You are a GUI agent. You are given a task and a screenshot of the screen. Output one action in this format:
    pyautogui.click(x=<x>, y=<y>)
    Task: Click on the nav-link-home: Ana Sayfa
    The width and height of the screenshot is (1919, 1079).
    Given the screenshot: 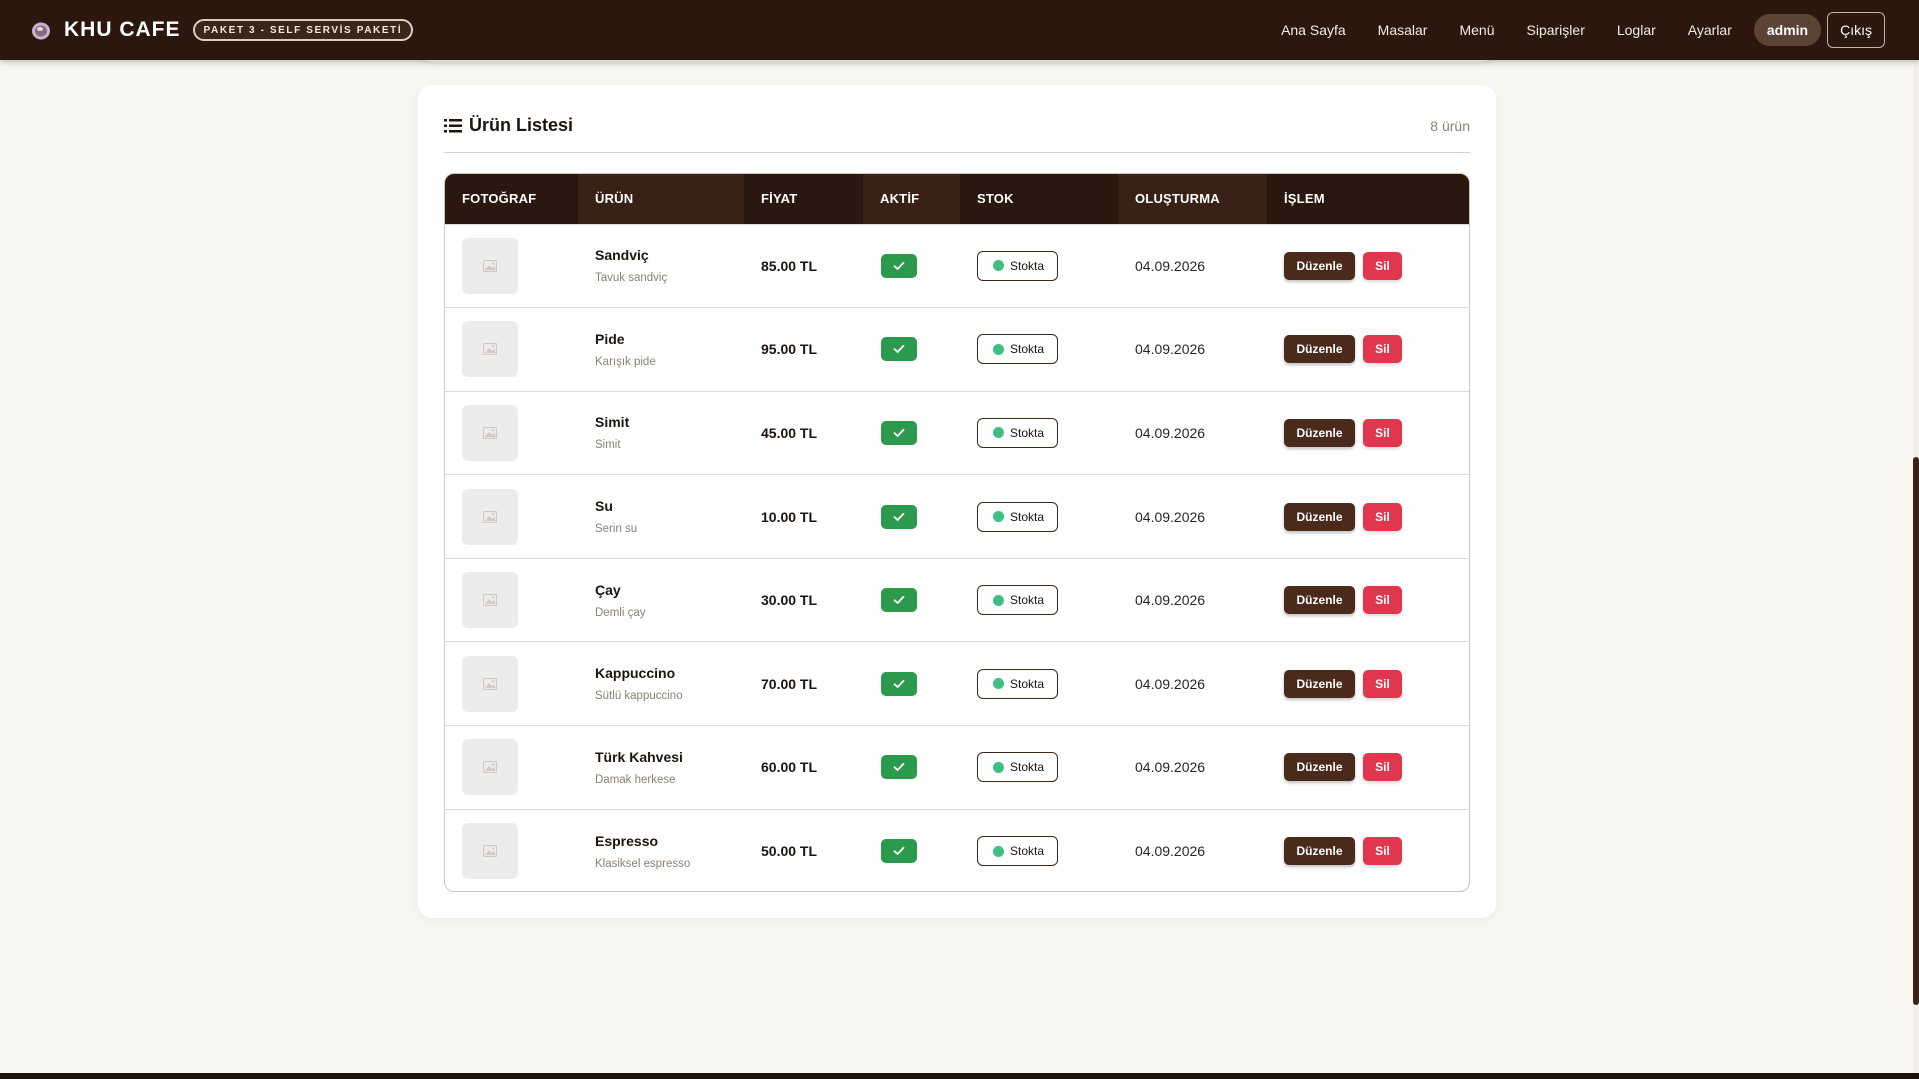 What is the action you would take?
    pyautogui.click(x=1313, y=30)
    